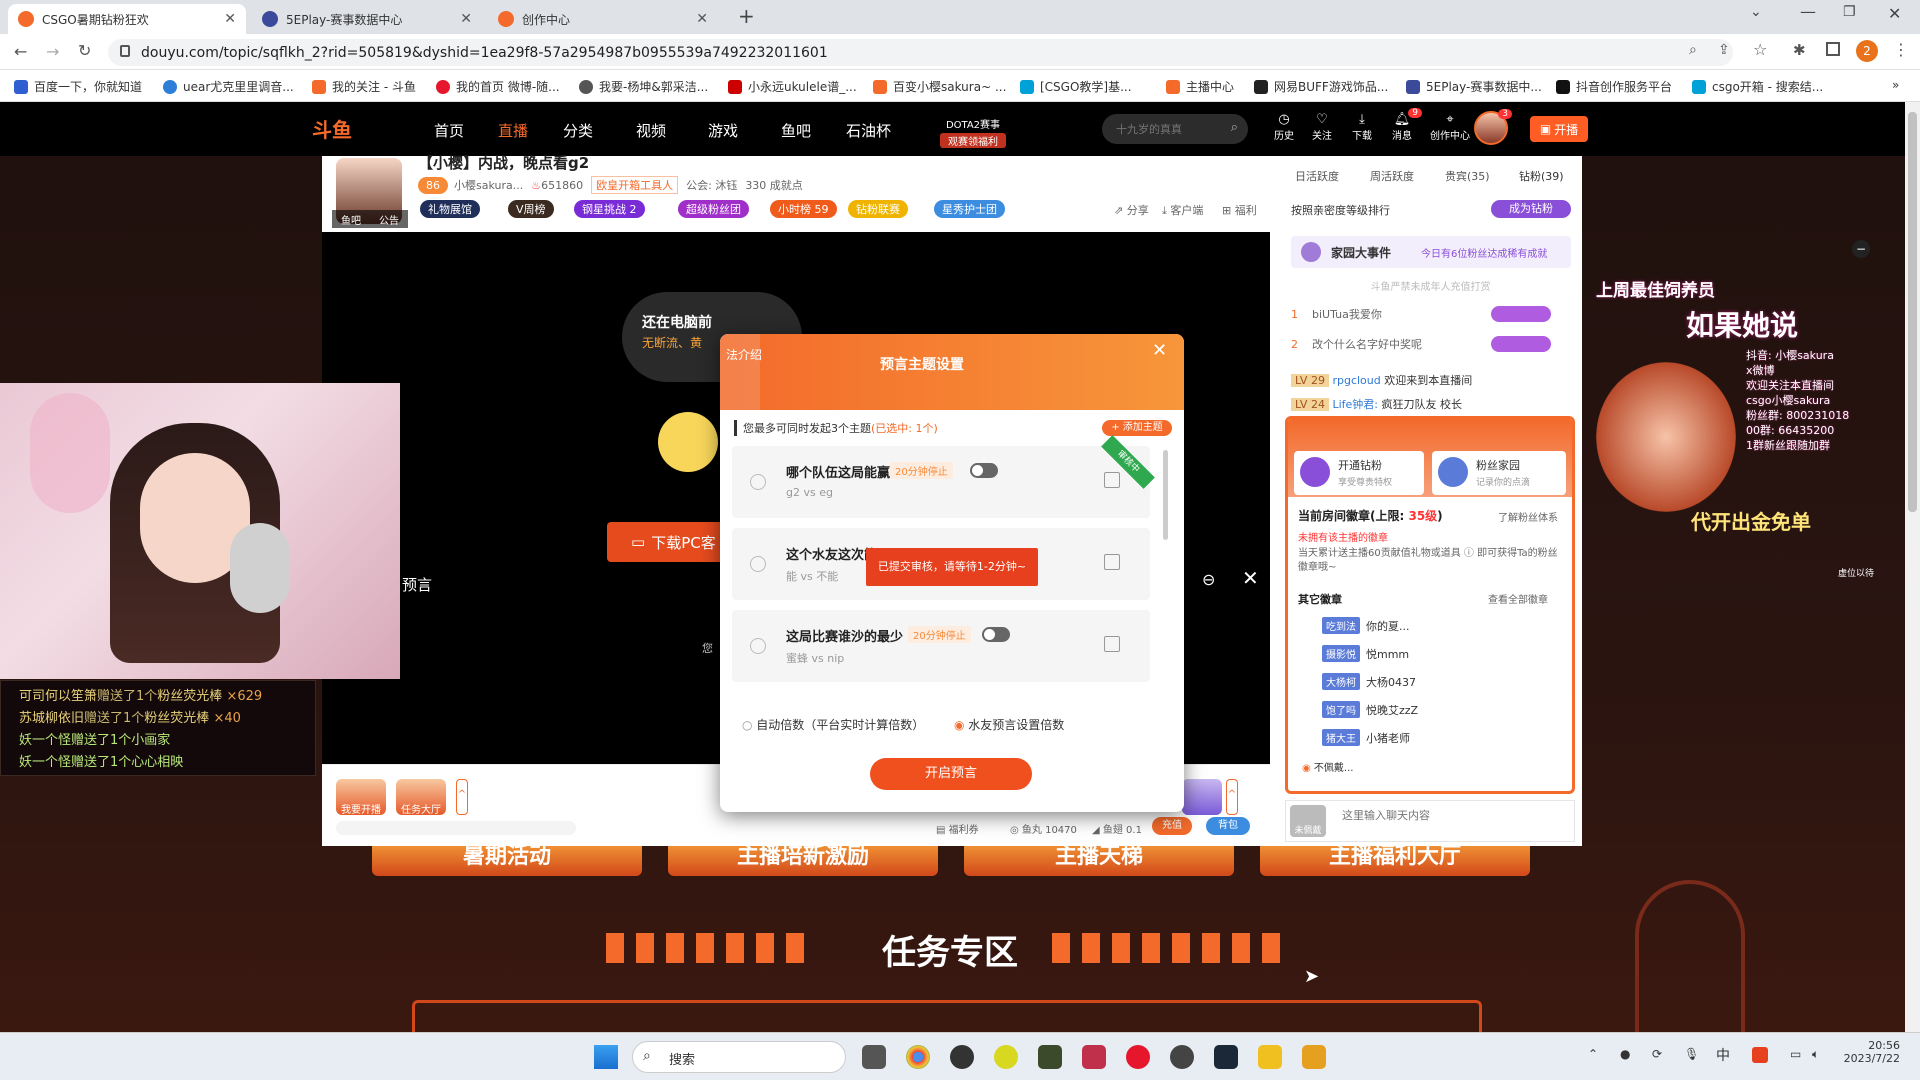  Describe the element at coordinates (1912, 312) in the screenshot. I see `scrollbar-thumb` at that location.